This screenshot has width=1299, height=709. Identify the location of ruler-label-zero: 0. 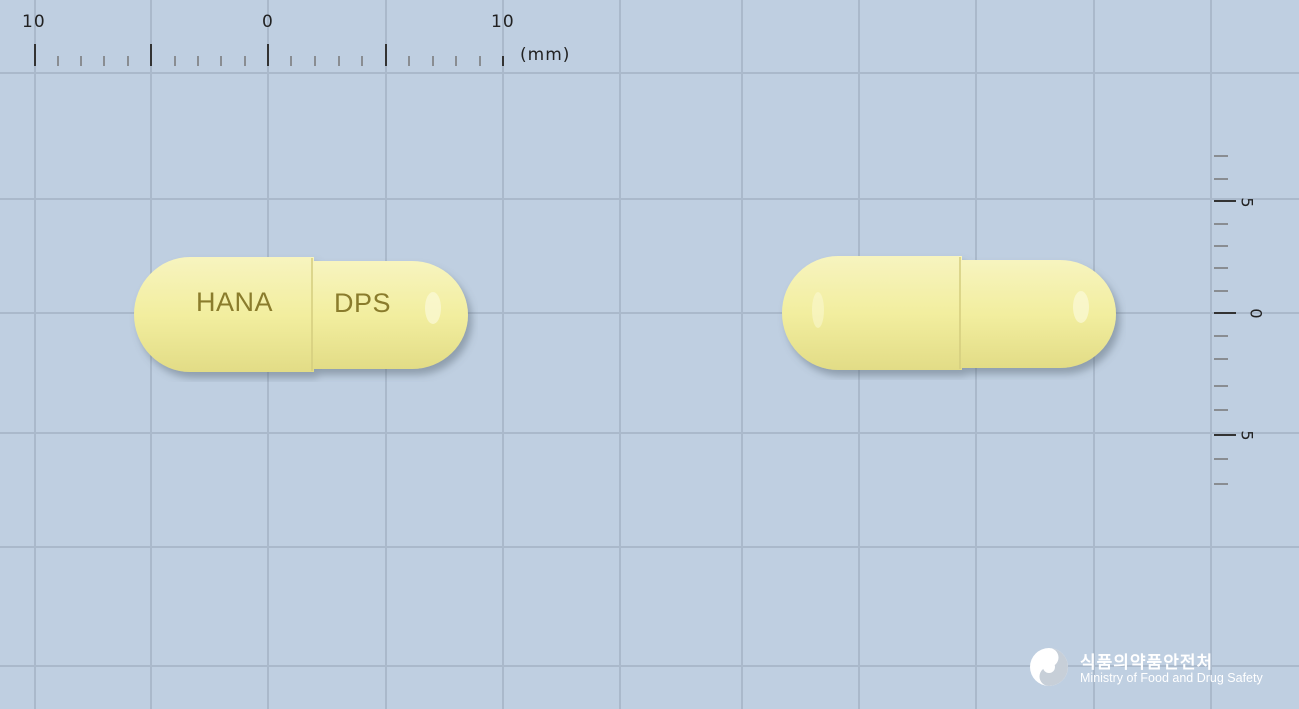
(268, 22).